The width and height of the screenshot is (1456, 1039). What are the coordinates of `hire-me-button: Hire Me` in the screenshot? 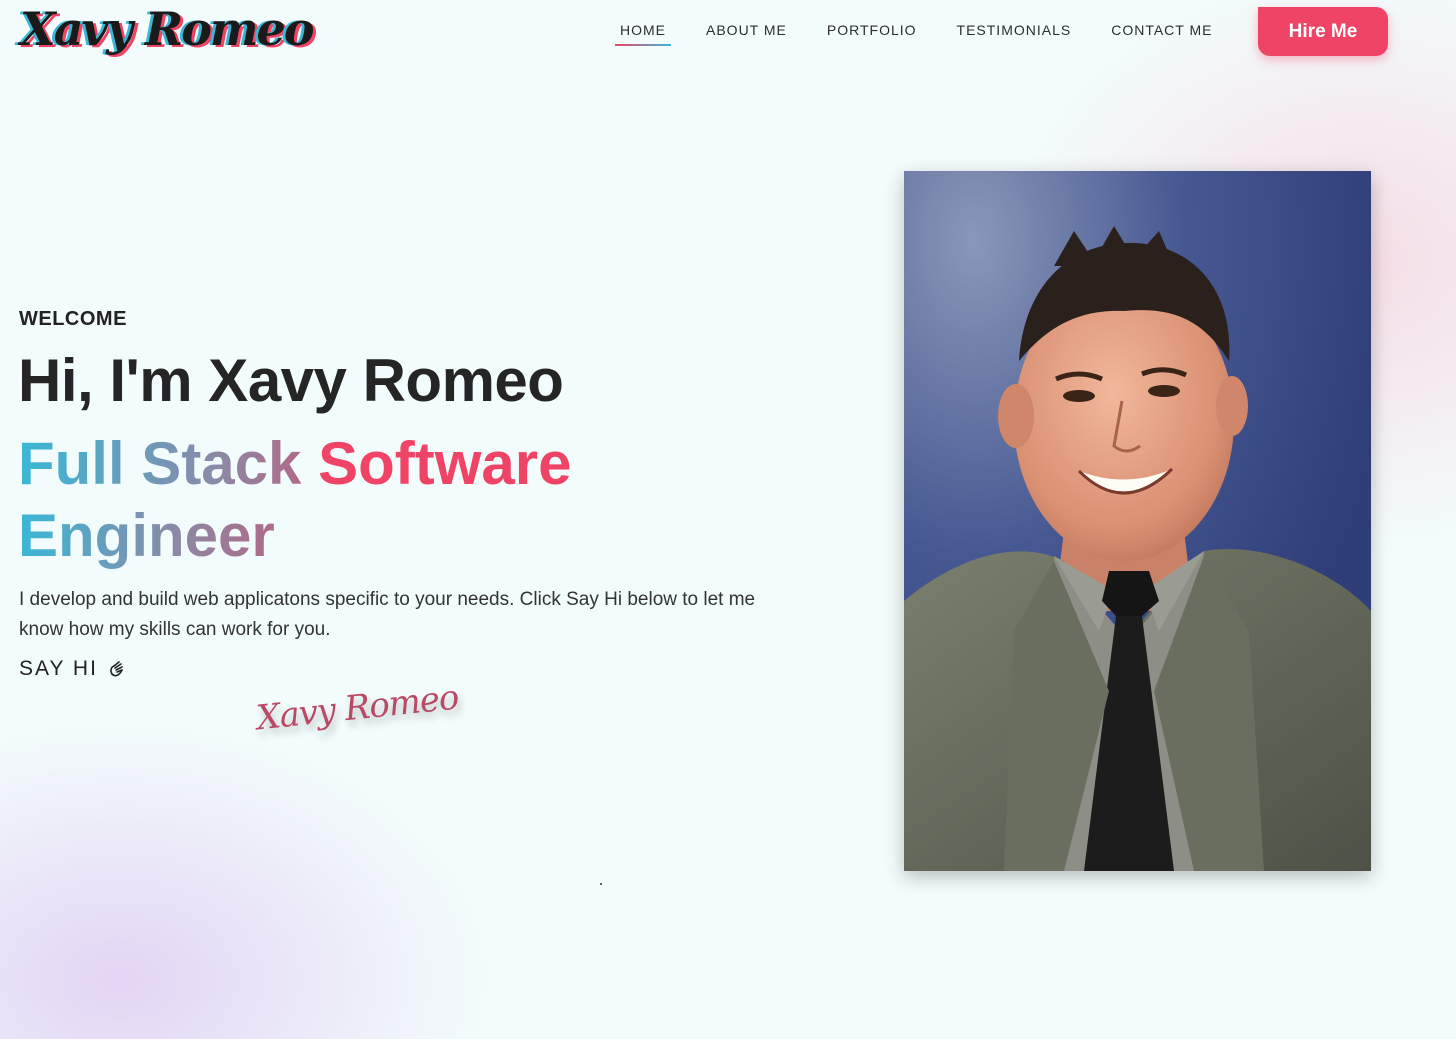 It's located at (1323, 31).